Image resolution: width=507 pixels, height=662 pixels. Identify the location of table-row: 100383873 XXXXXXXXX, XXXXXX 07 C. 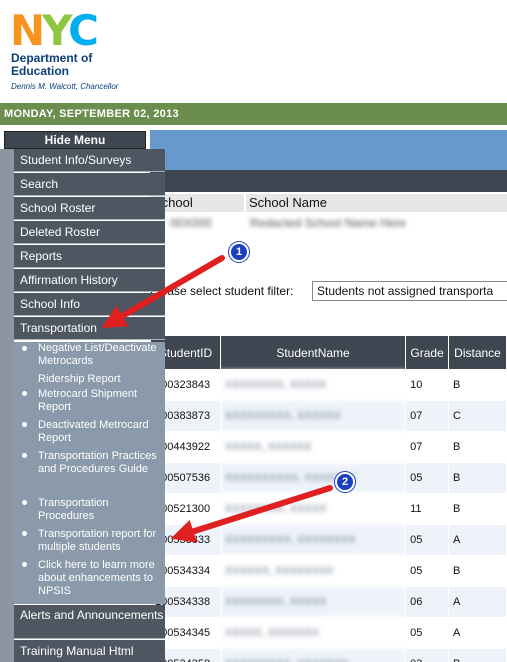
(328, 416).